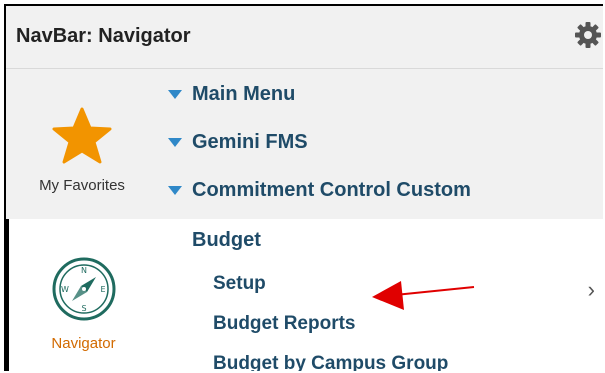 The image size is (605, 373). I want to click on tree-item-setup: Setup, so click(239, 284).